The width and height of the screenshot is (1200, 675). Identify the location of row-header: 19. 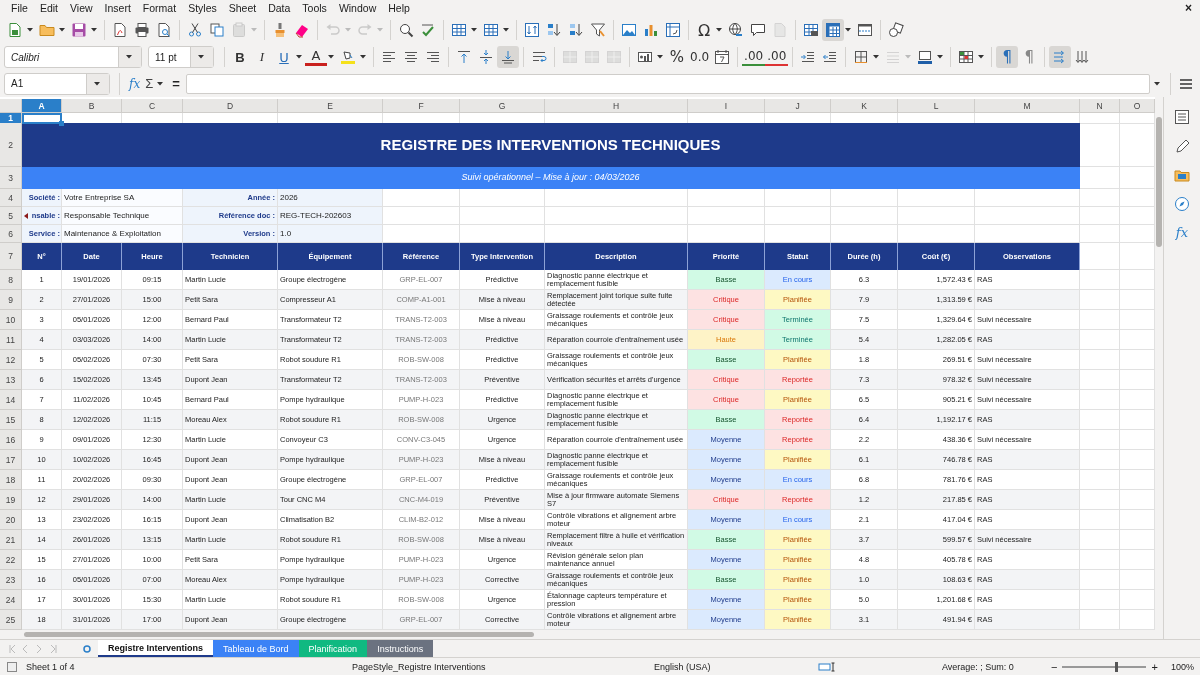
(11, 500).